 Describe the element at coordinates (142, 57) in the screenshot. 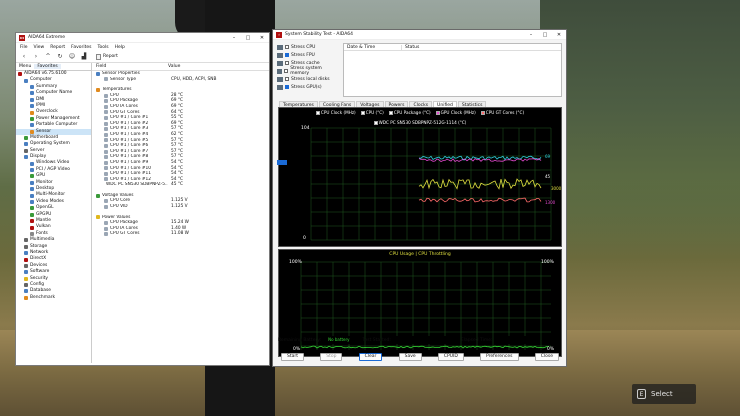

I see `aida64-toolbar: ‹ › ^ ↻ ☺ ▟ Report` at that location.